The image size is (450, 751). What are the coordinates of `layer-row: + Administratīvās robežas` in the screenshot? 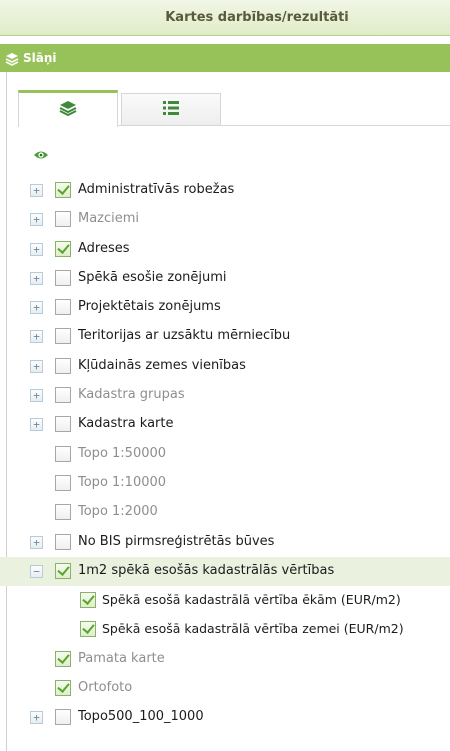 It's located at (225, 190).